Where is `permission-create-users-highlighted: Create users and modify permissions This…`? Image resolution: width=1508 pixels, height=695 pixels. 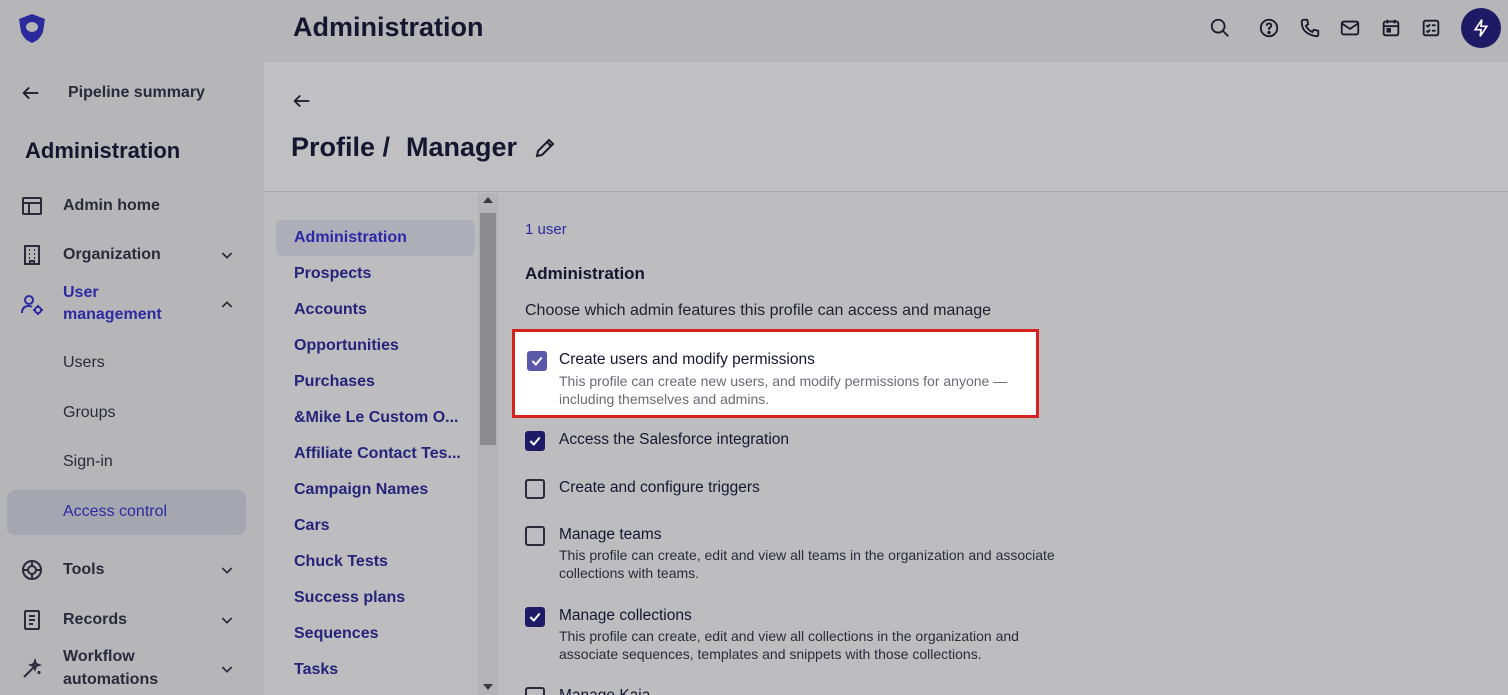
permission-create-users-highlighted: Create users and modify permissions This… is located at coordinates (775, 373).